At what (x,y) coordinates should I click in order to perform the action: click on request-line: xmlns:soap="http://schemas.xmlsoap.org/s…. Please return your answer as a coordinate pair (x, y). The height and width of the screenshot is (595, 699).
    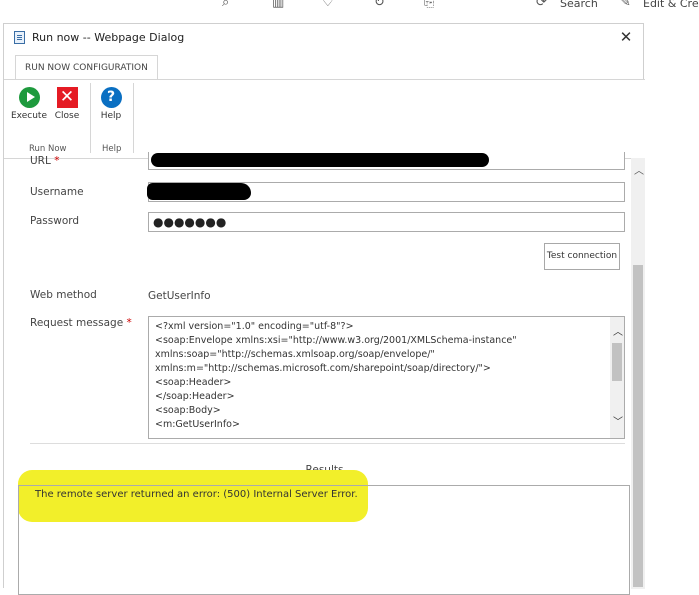
    Looking at the image, I should click on (295, 354).